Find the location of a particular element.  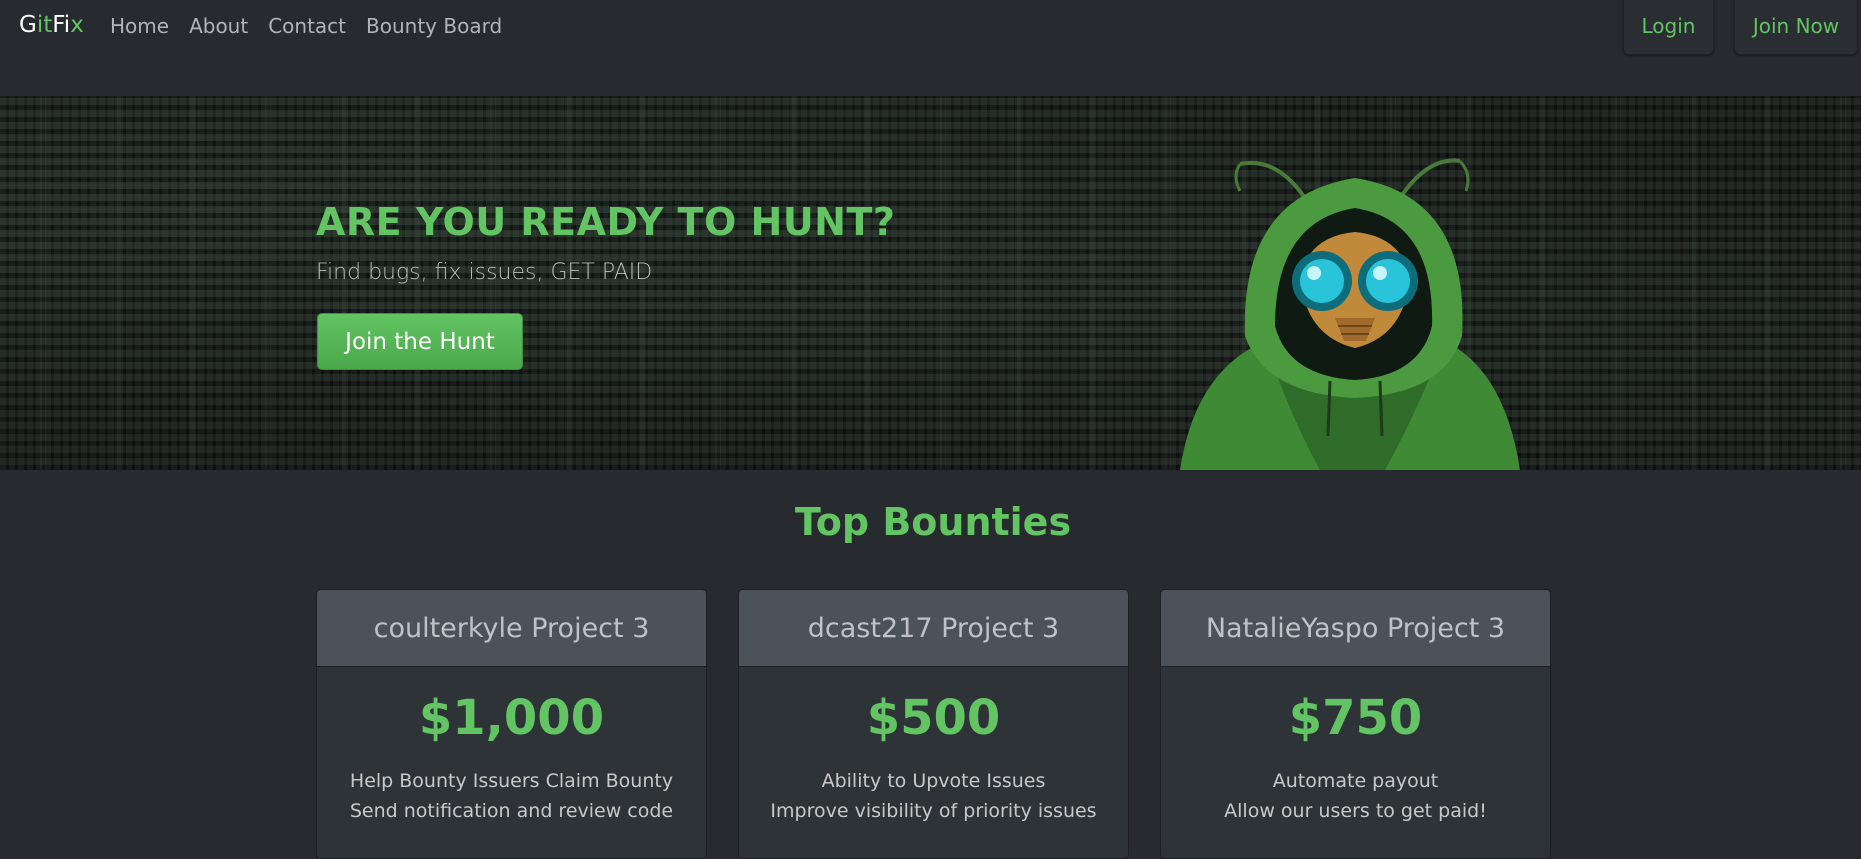

hero-title: ARE YOU READY TO HUNT? is located at coordinates (606, 222).